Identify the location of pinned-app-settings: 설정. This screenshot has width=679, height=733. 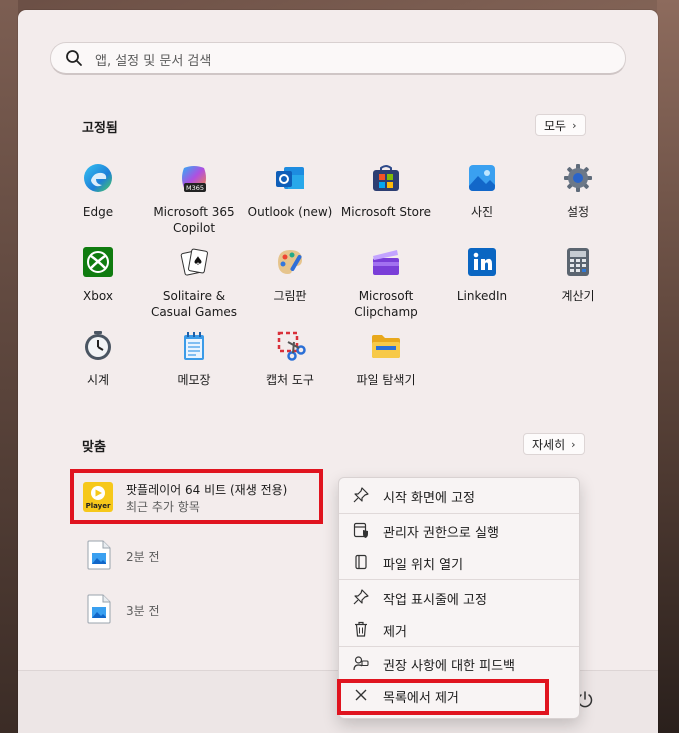
(578, 191).